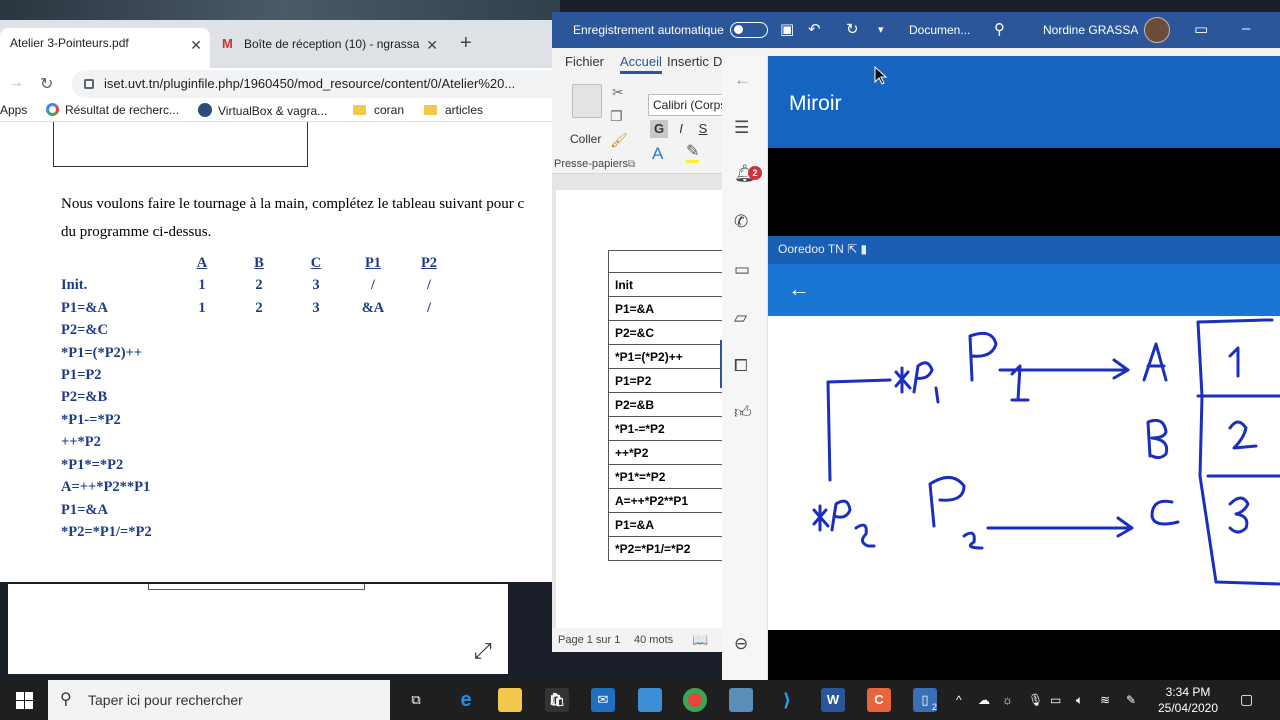 The image size is (1280, 720). Describe the element at coordinates (657, 154) in the screenshot. I see `text-effects-icon: A` at that location.